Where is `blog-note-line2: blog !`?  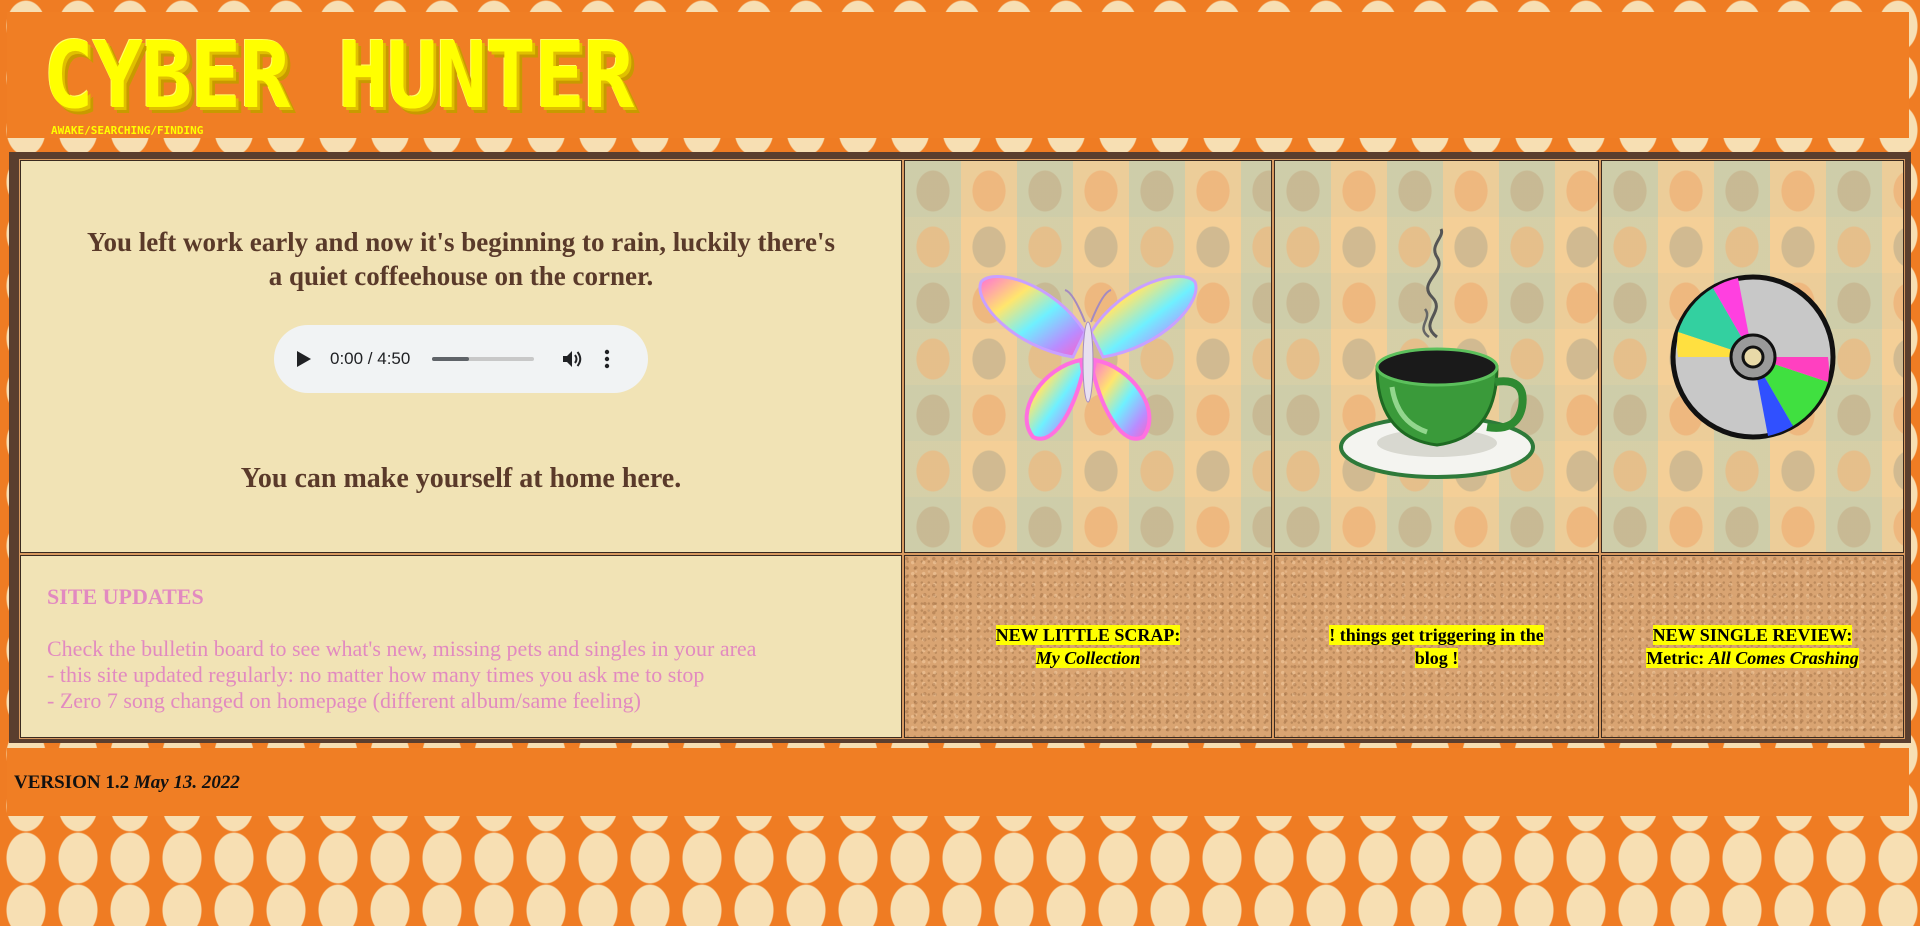 blog-note-line2: blog ! is located at coordinates (1436, 657).